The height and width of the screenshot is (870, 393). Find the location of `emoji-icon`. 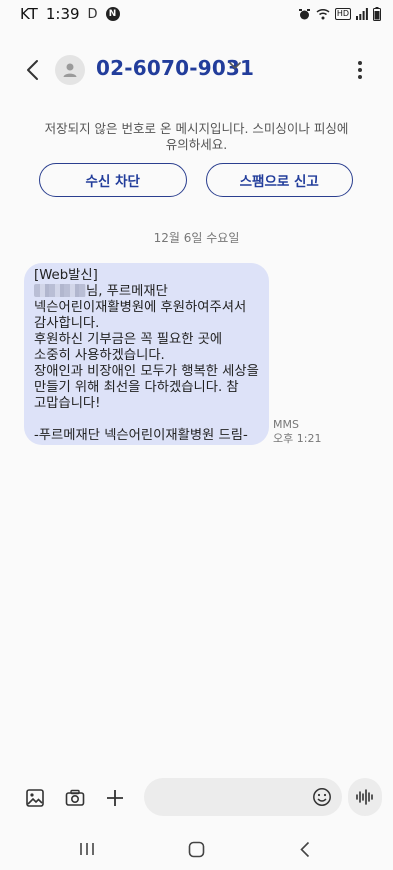

emoji-icon is located at coordinates (322, 797).